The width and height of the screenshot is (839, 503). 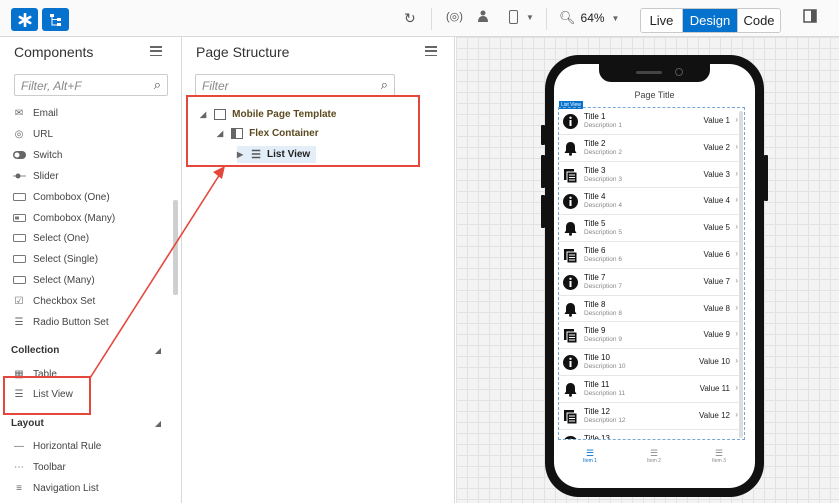 What do you see at coordinates (649, 389) in the screenshot?
I see `list-item: Title 11 Description 11 Value 11 ›` at bounding box center [649, 389].